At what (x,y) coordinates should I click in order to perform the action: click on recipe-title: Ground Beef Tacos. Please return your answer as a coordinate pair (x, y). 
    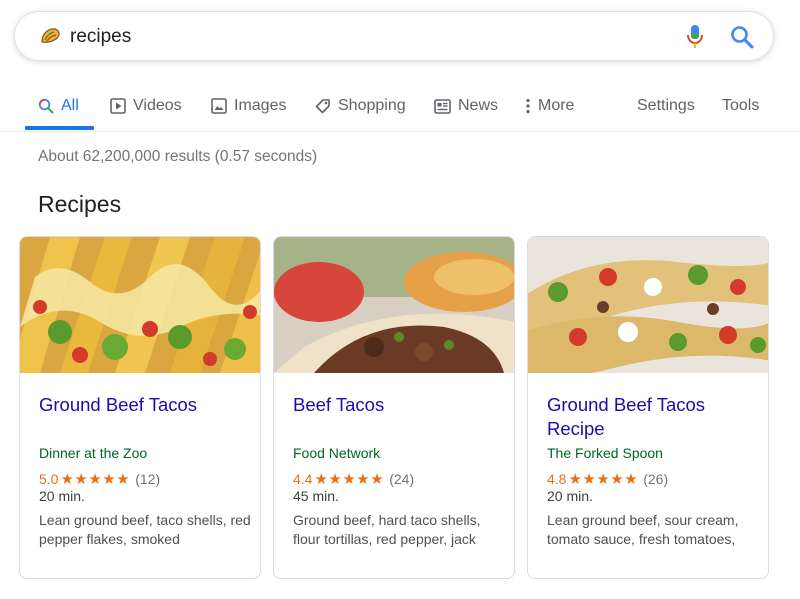
    Looking at the image, I should click on (141, 405).